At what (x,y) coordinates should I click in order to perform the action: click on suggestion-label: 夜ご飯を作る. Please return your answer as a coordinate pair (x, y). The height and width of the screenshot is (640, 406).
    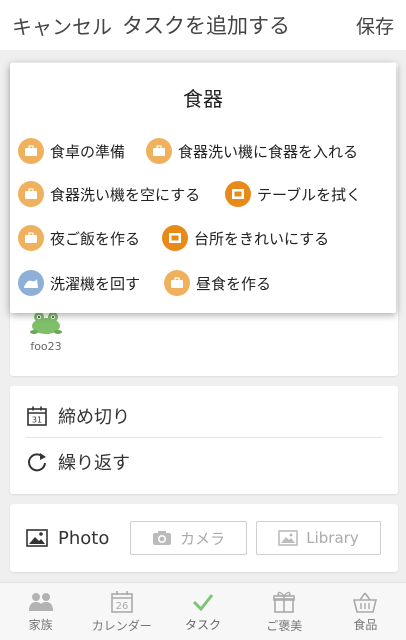
    Looking at the image, I should click on (95, 238).